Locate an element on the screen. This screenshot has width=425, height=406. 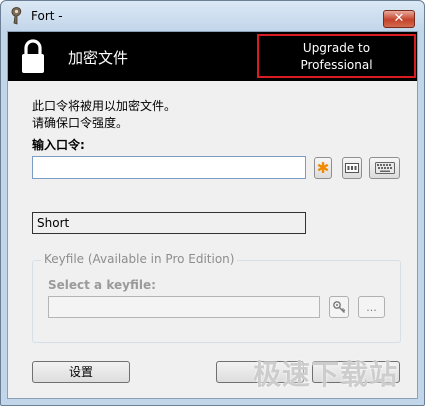
key-gear-icon is located at coordinates (339, 307).